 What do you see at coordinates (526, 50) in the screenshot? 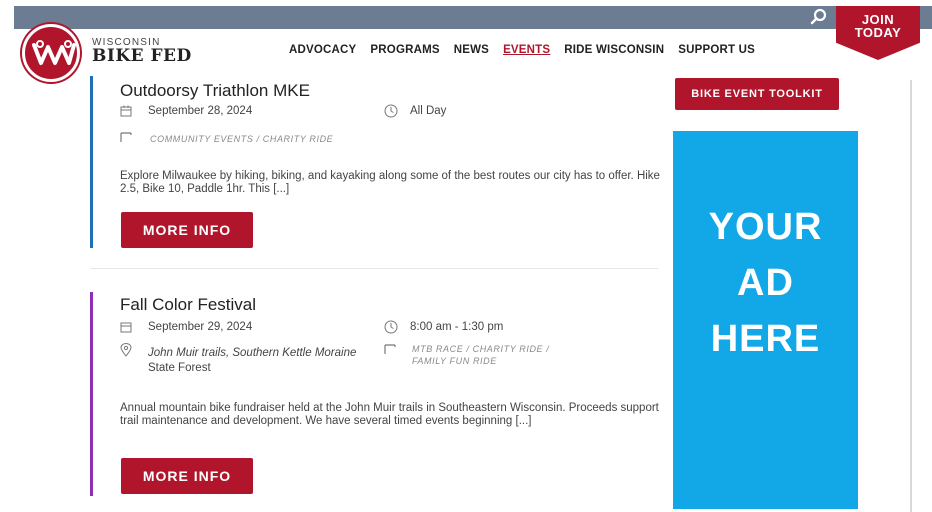
I see `nav-item-events: EVENTS` at bounding box center [526, 50].